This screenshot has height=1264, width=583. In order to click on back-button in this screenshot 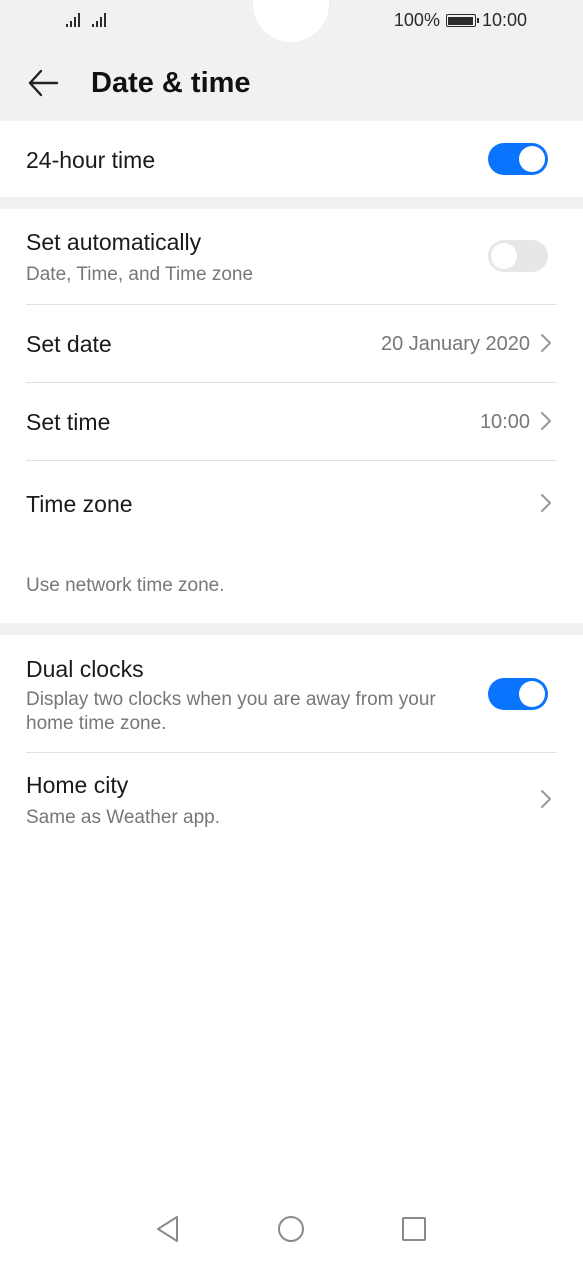, I will do `click(43, 83)`.